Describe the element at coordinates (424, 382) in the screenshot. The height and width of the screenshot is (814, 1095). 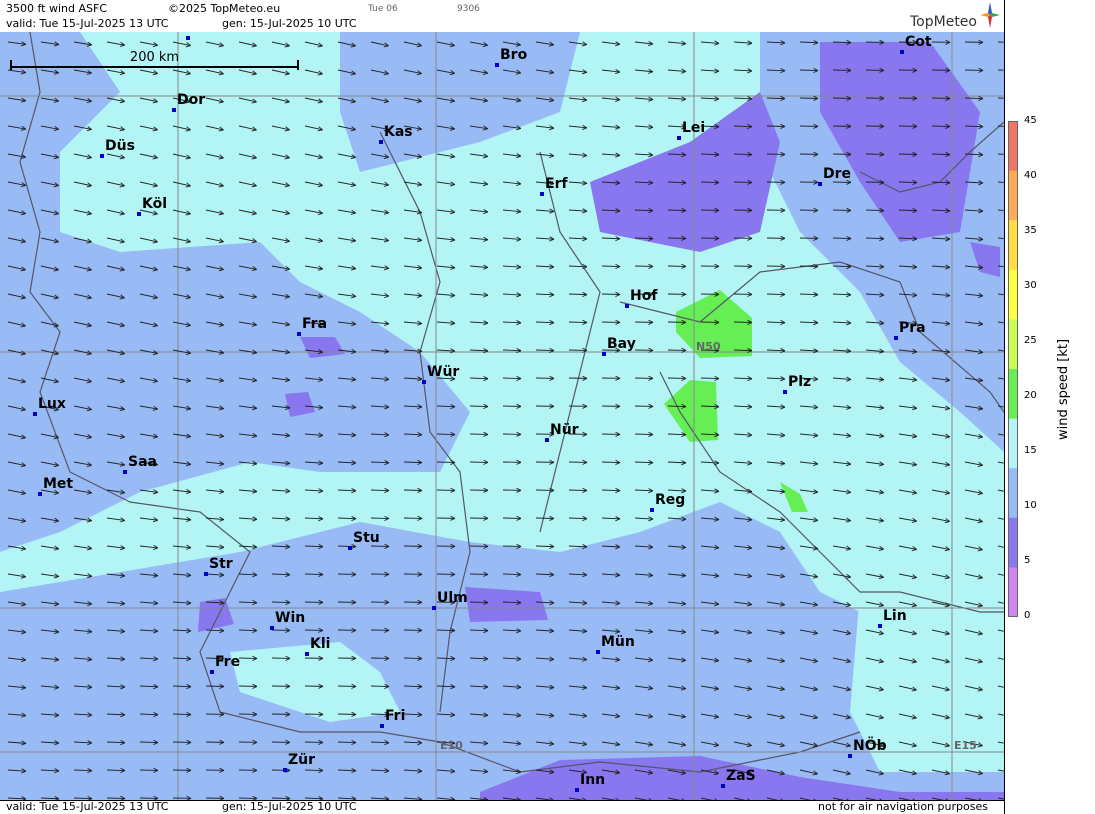
I see `city-marker-wur` at that location.